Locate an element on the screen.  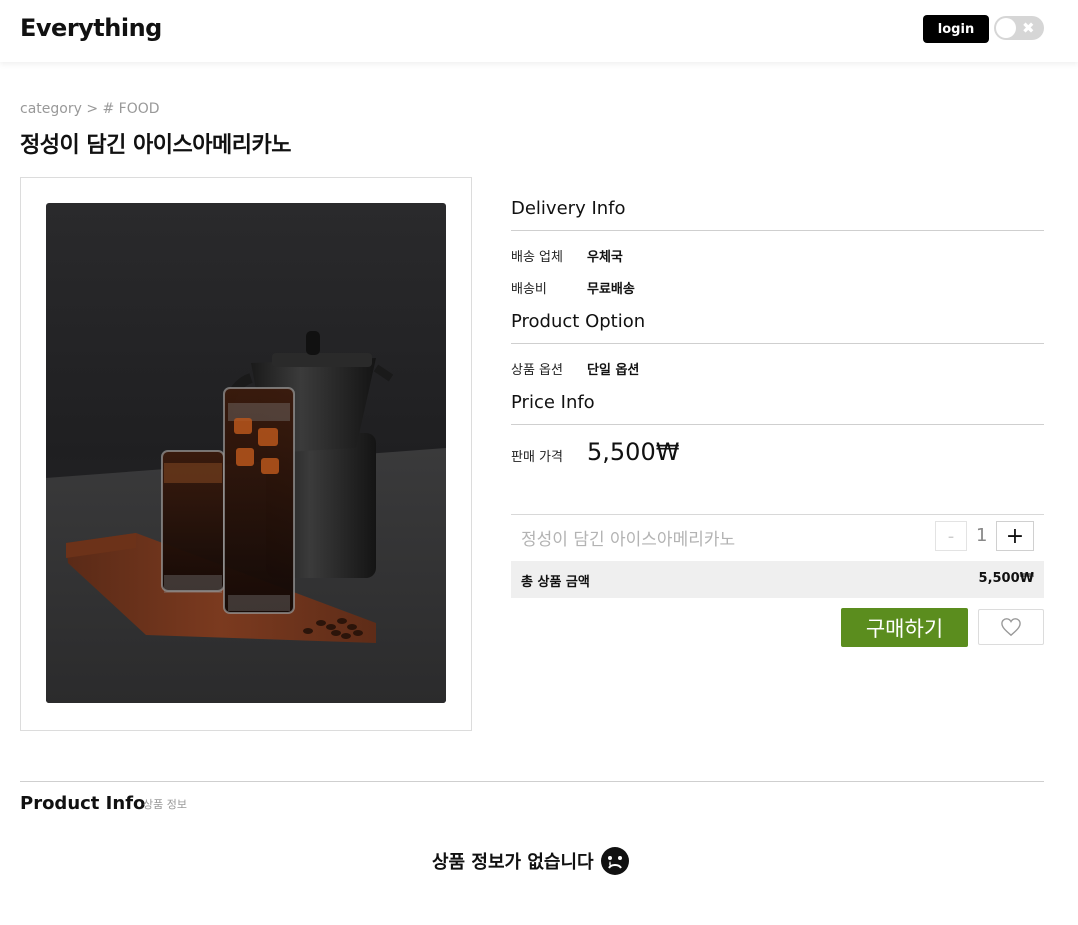
empty-message: 상품 정보가 없습니다 is located at coordinates (513, 862).